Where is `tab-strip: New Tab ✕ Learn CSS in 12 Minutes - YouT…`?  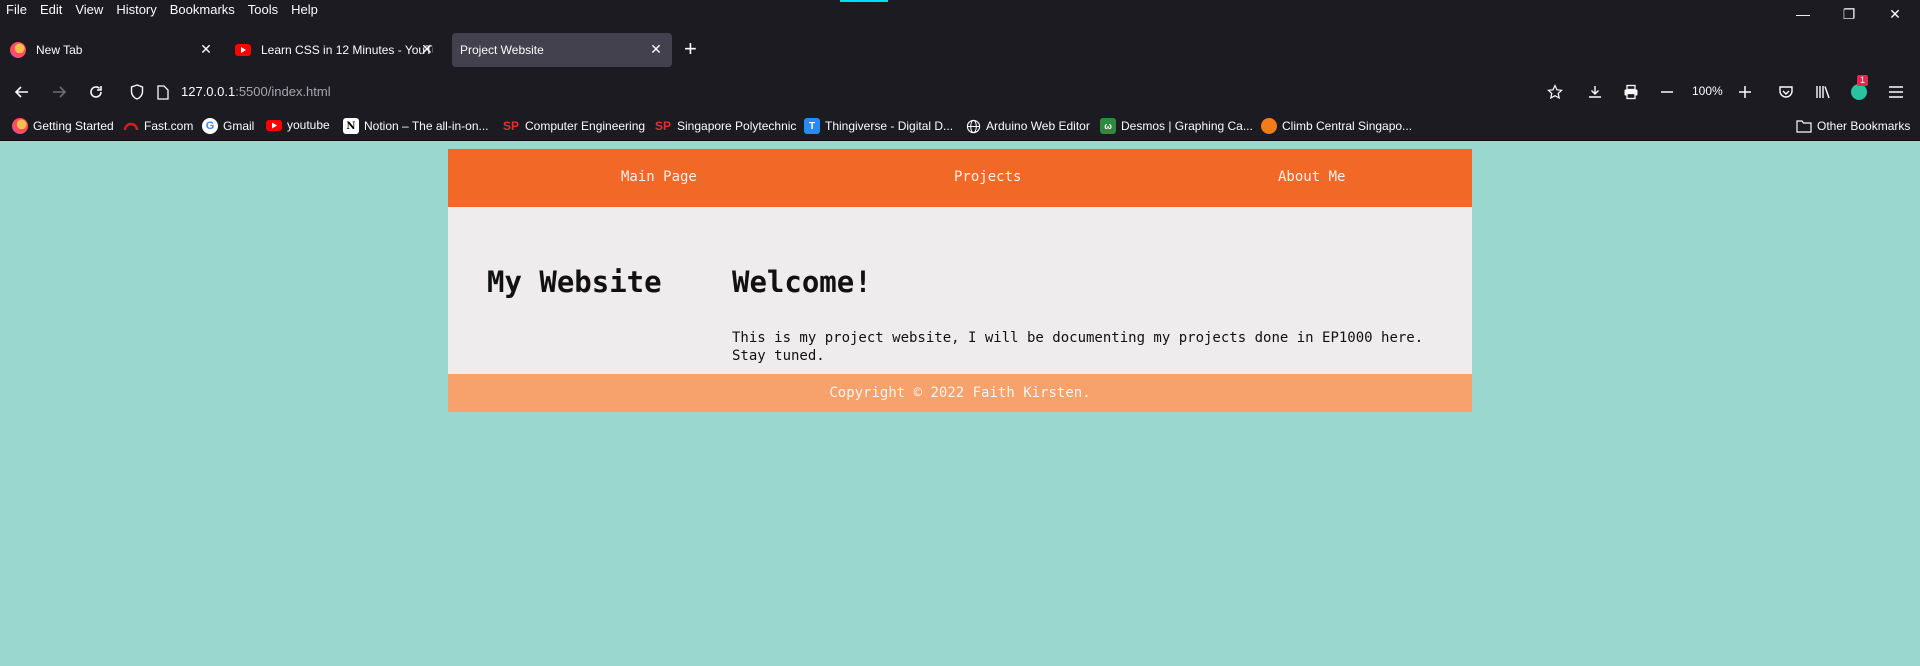
tab-strip: New Tab ✕ Learn CSS in 12 Minutes - YouT… is located at coordinates (960, 50).